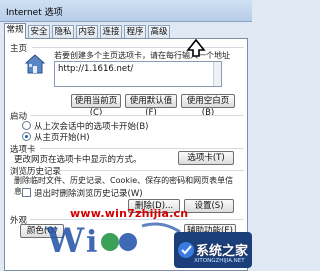 The height and width of the screenshot is (271, 320). Describe the element at coordinates (39, 31) in the screenshot. I see `tab-security: 安全` at that location.